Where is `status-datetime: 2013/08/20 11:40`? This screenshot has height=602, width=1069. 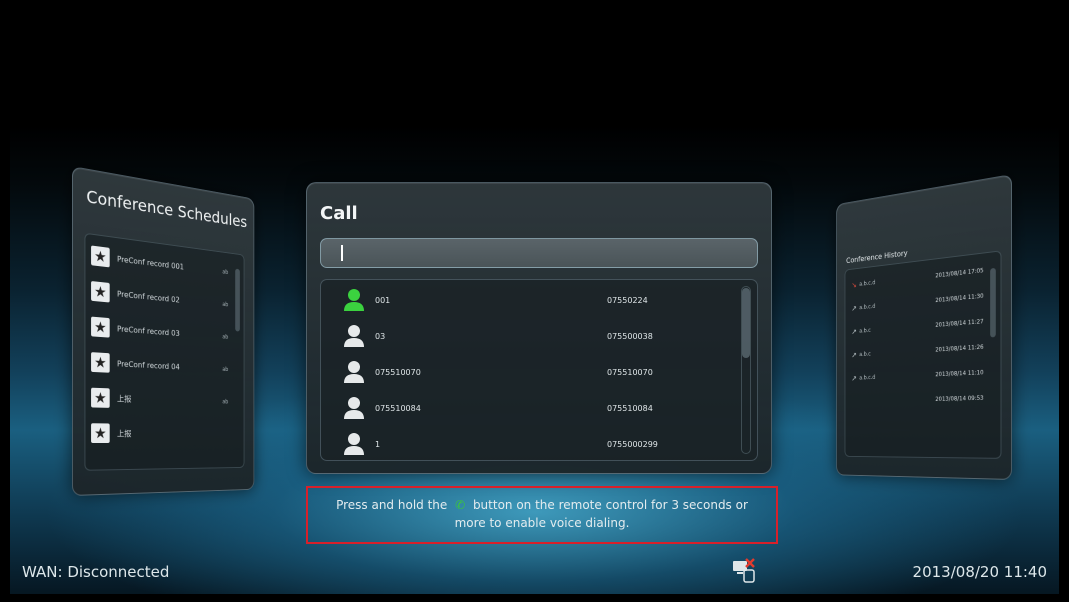 status-datetime: 2013/08/20 11:40 is located at coordinates (980, 572).